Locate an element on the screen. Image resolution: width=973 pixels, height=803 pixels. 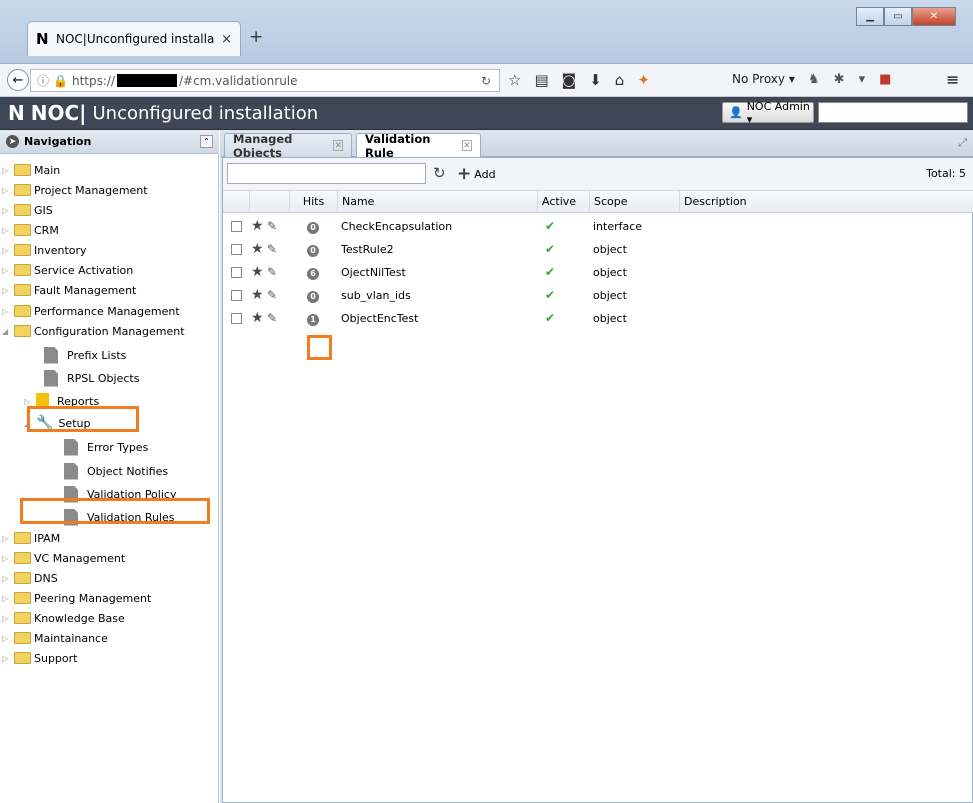
addon-b-icon: ✱ is located at coordinates (839, 79).